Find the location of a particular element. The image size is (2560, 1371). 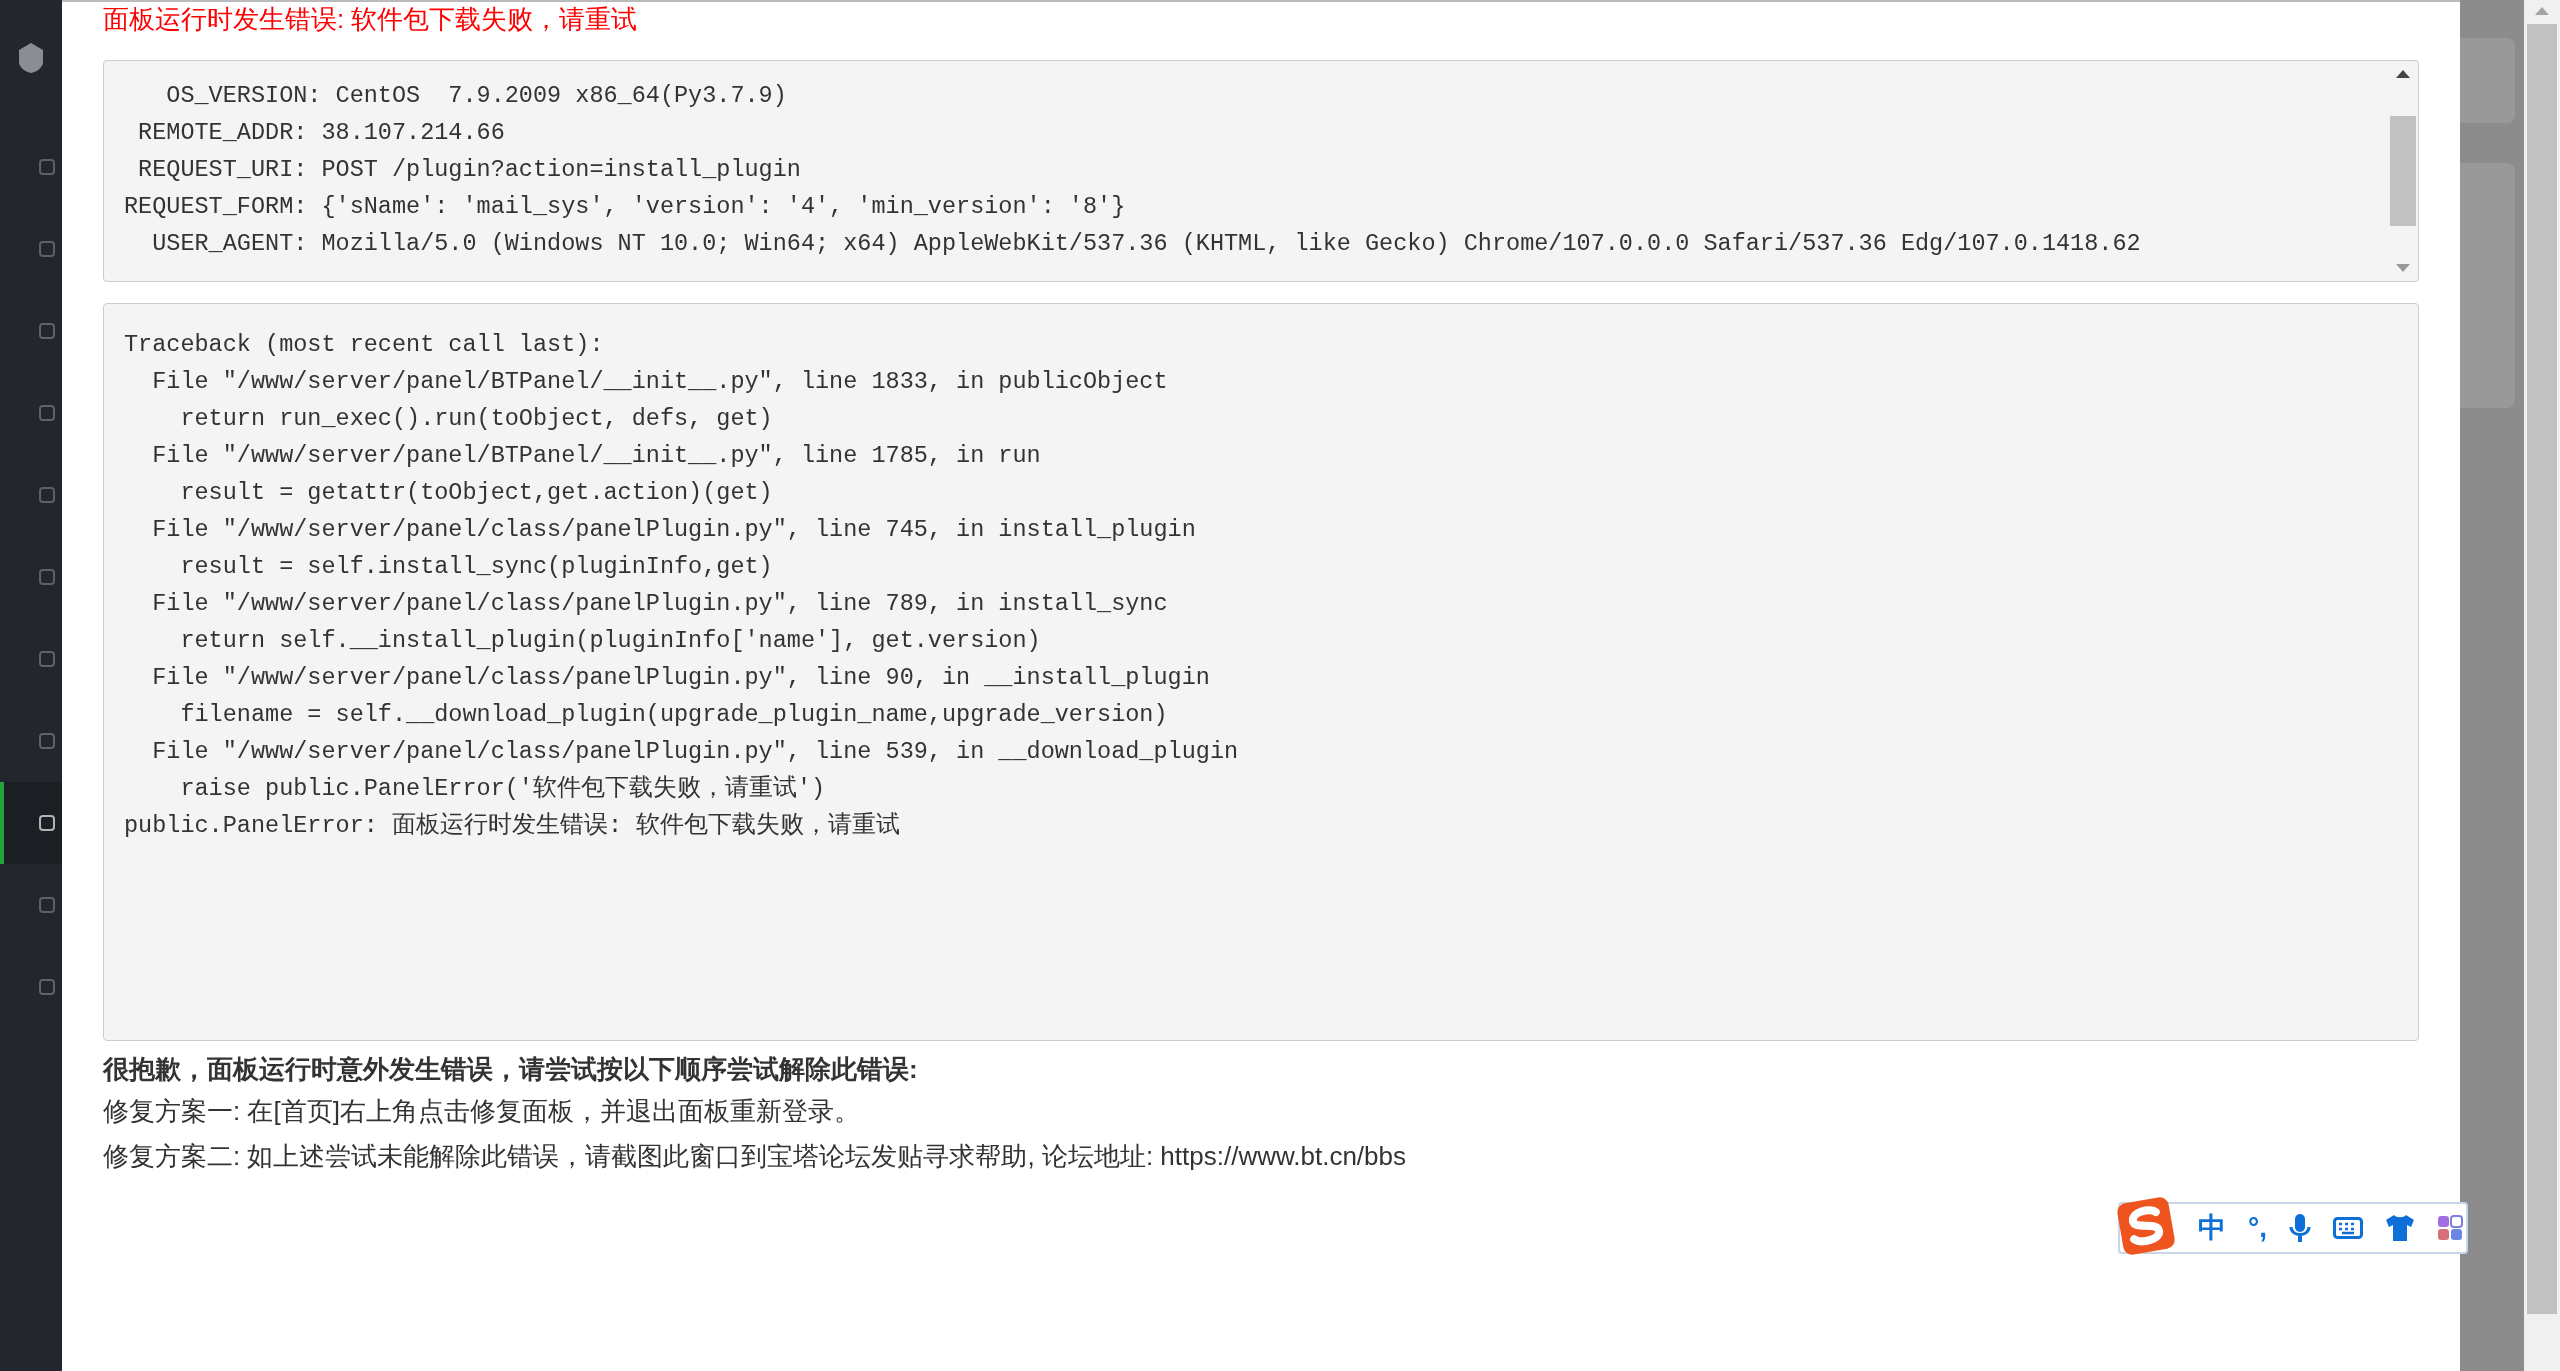

sidebar-item is located at coordinates (31, 823).